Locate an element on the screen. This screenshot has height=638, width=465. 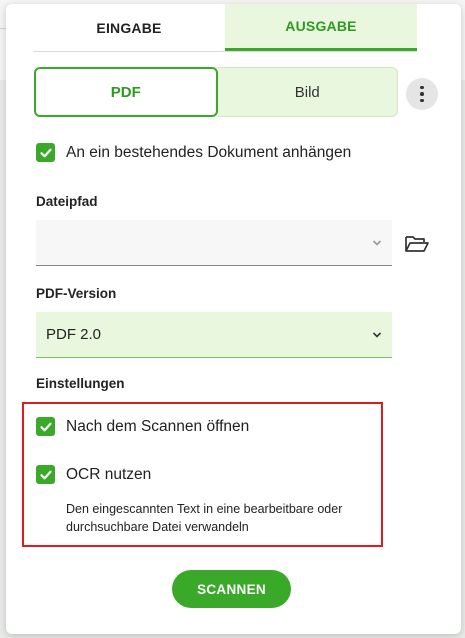
append-checkbox is located at coordinates (45, 152).